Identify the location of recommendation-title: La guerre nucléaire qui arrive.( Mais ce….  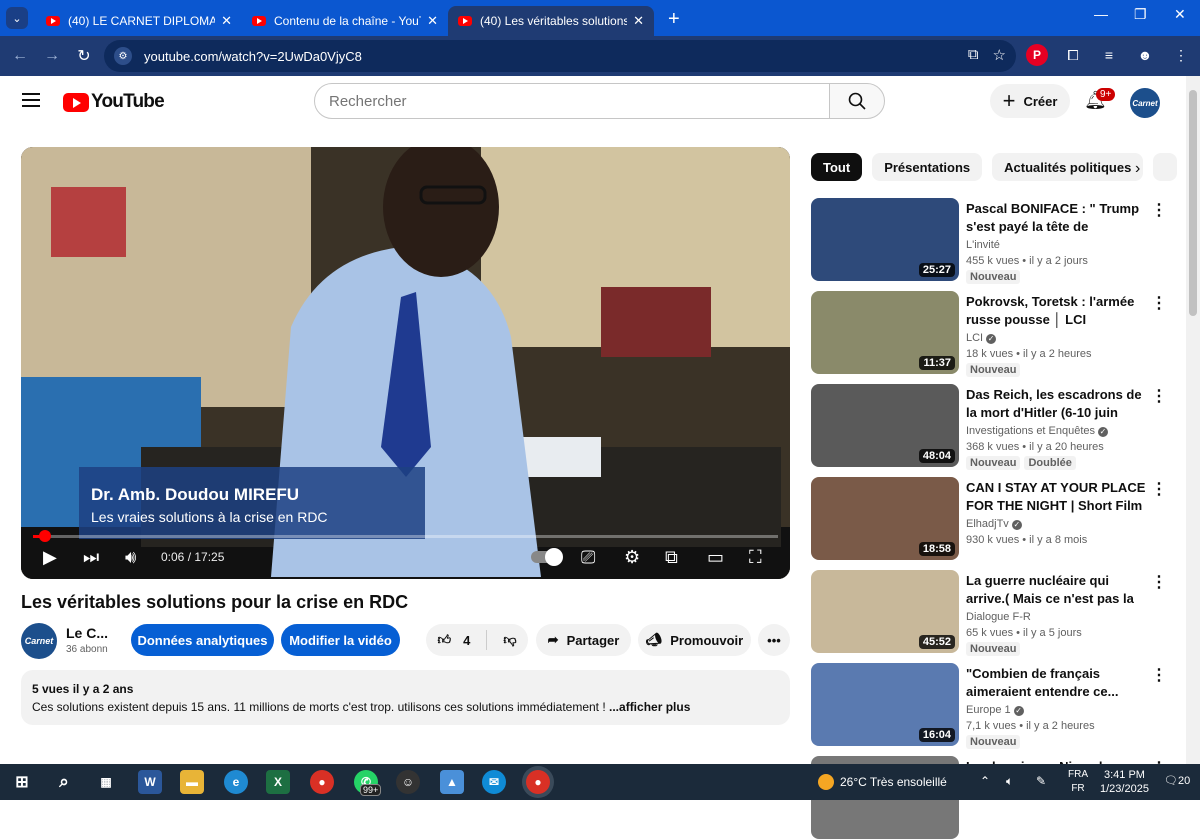
(1056, 590).